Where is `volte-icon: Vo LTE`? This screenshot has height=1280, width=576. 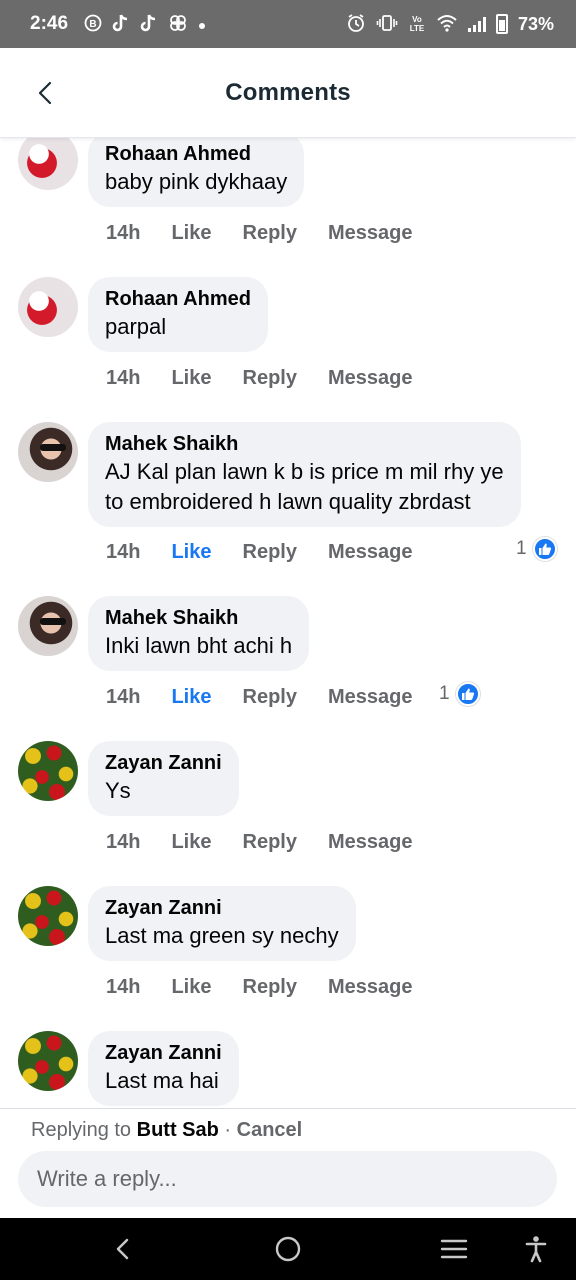
volte-icon: Vo LTE is located at coordinates (417, 24).